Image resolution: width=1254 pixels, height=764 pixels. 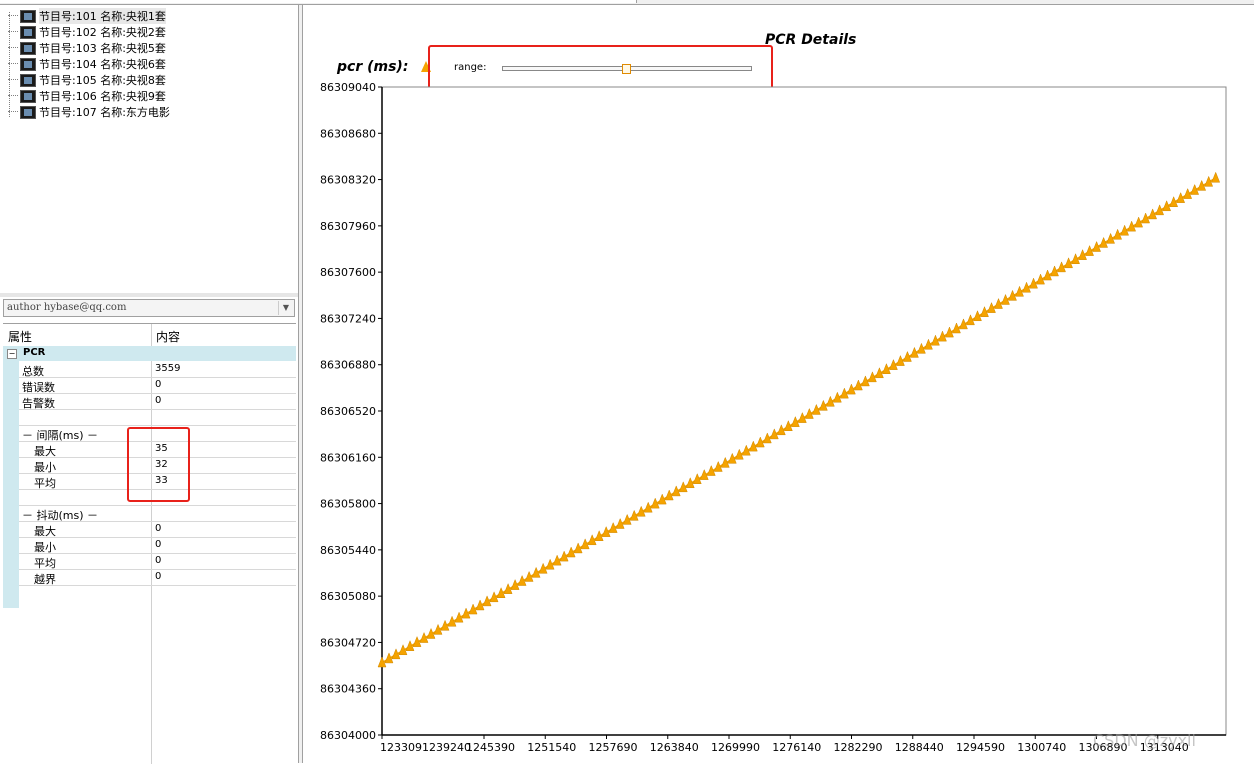 What do you see at coordinates (348, 735) in the screenshot?
I see `y-tick-label: 86304000` at bounding box center [348, 735].